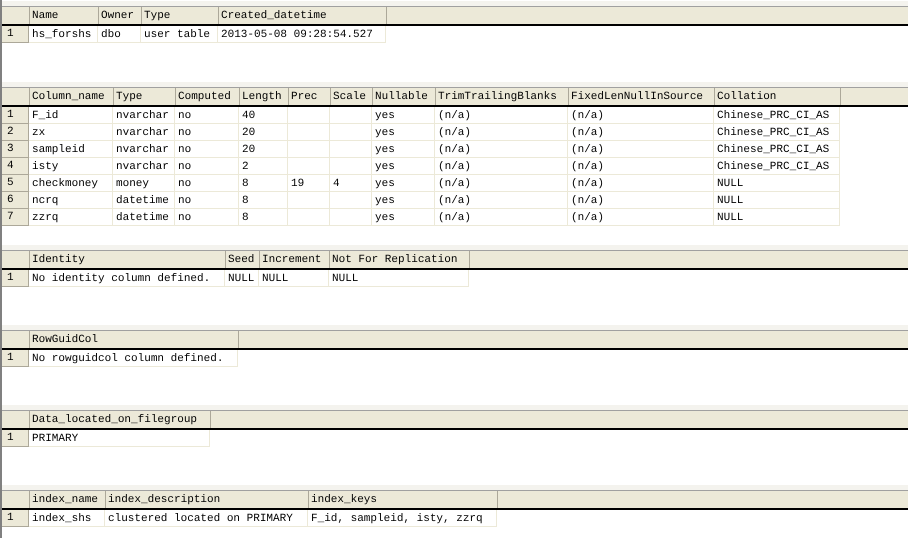 The width and height of the screenshot is (908, 538). Describe the element at coordinates (402, 518) in the screenshot. I see `table-cell: F_id, sampleid, isty, zzrq` at that location.